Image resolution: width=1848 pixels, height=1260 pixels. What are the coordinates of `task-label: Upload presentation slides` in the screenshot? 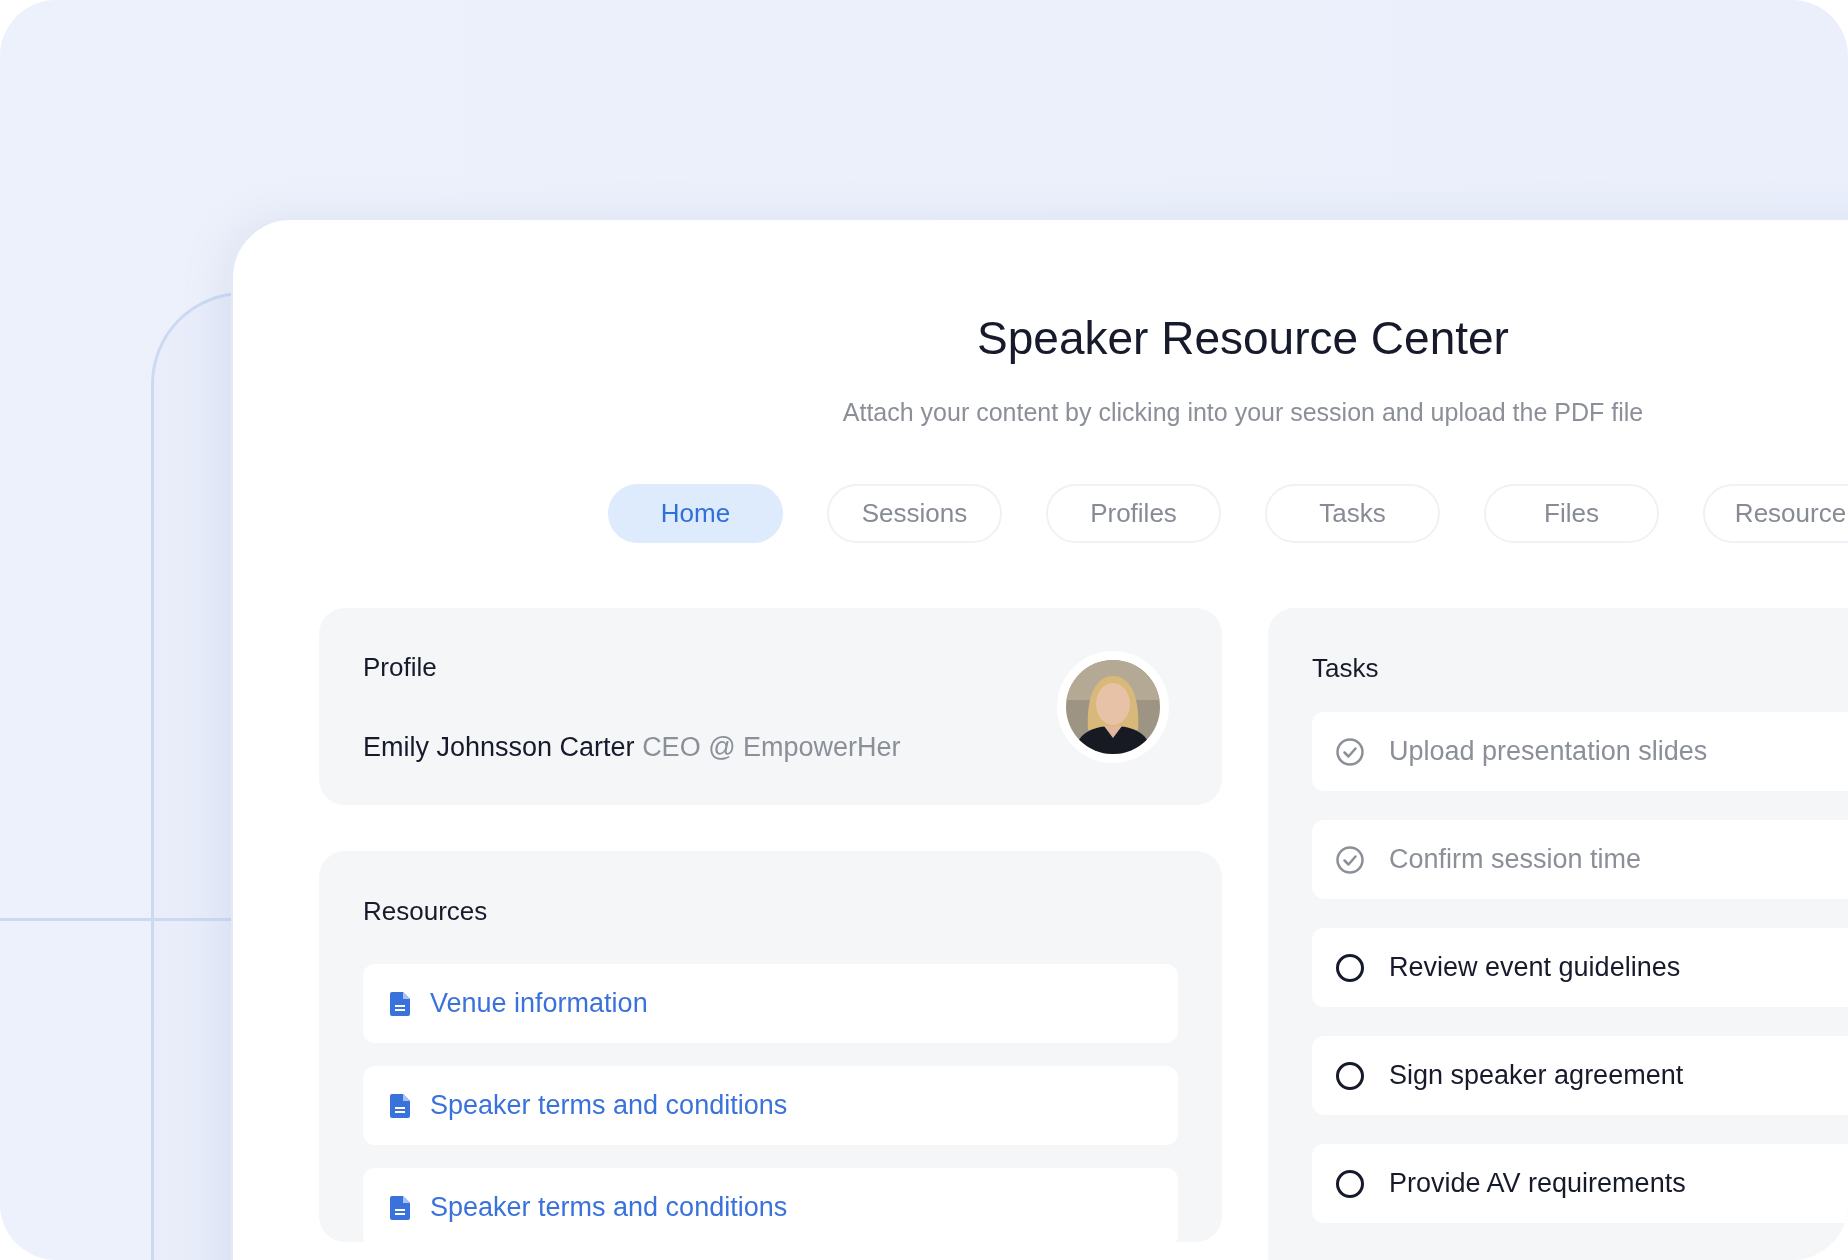 It's located at (1548, 751).